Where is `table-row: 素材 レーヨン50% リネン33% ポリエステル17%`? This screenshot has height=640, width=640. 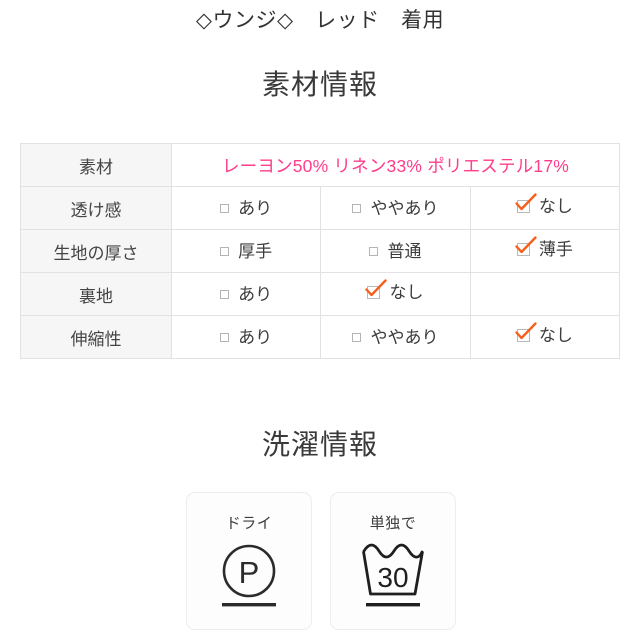 table-row: 素材 レーヨン50% リネン33% ポリエステル17% is located at coordinates (320, 165).